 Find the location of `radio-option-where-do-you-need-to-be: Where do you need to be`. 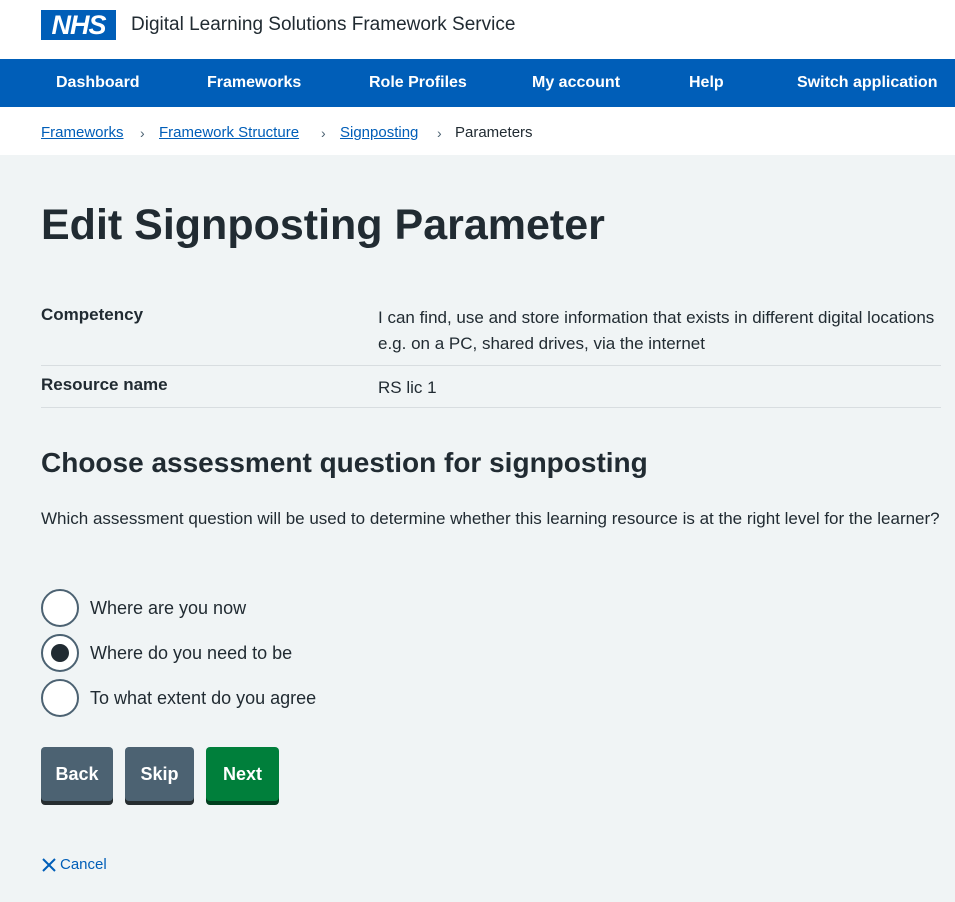

radio-option-where-do-you-need-to-be: Where do you need to be is located at coordinates (166, 653).